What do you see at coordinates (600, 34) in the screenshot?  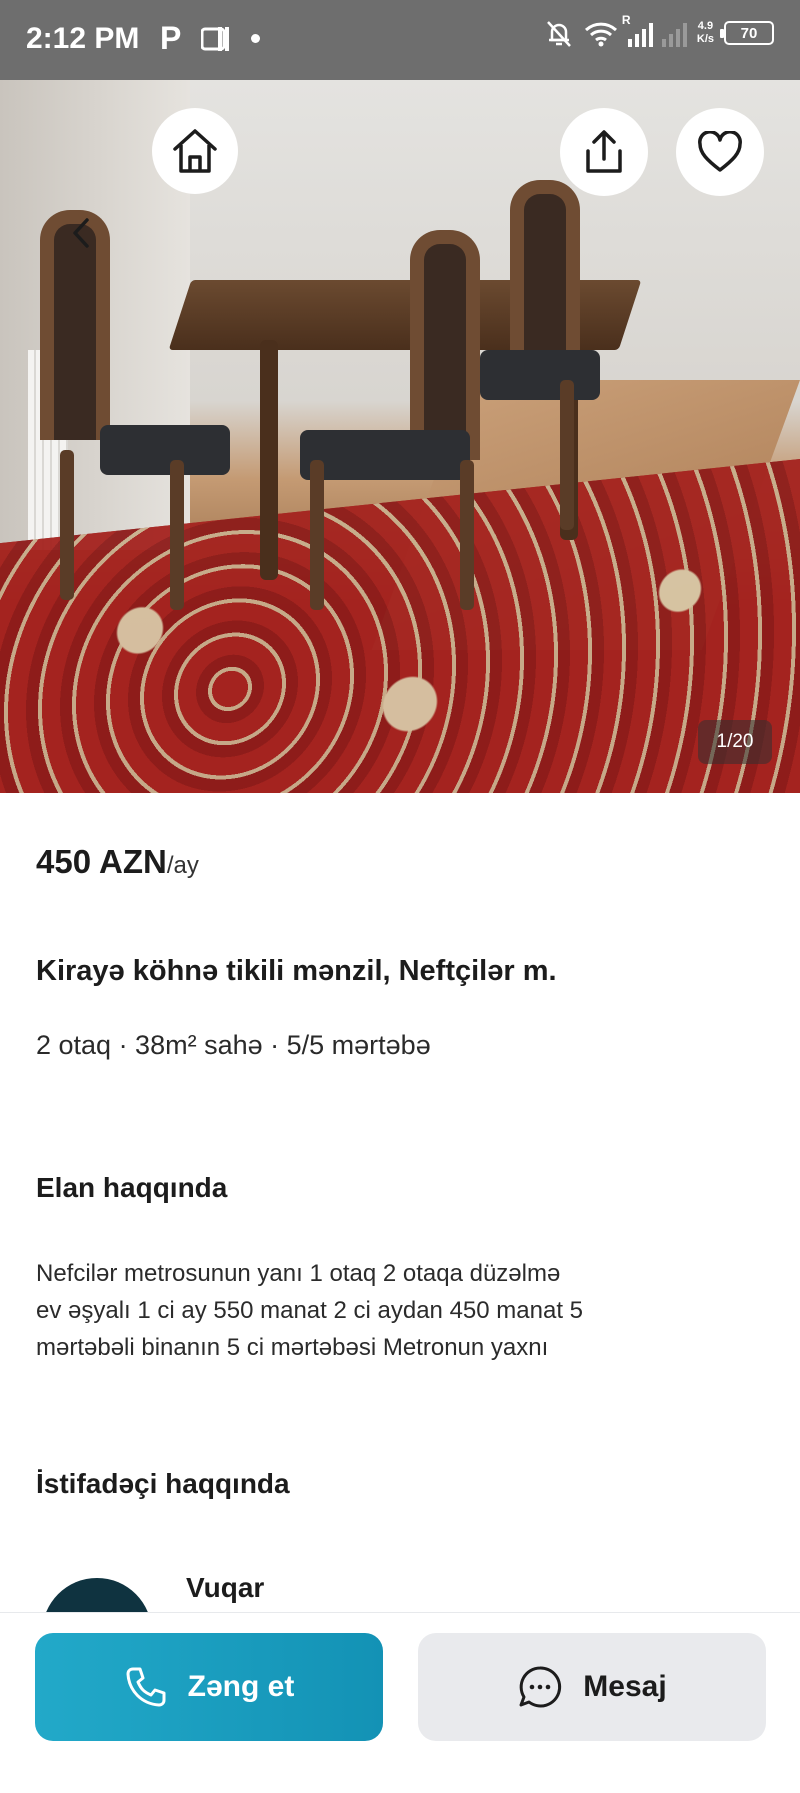 I see `wifi-icon` at bounding box center [600, 34].